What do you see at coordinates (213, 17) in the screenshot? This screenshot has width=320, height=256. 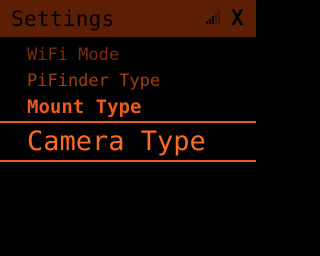 I see `signal-icon` at bounding box center [213, 17].